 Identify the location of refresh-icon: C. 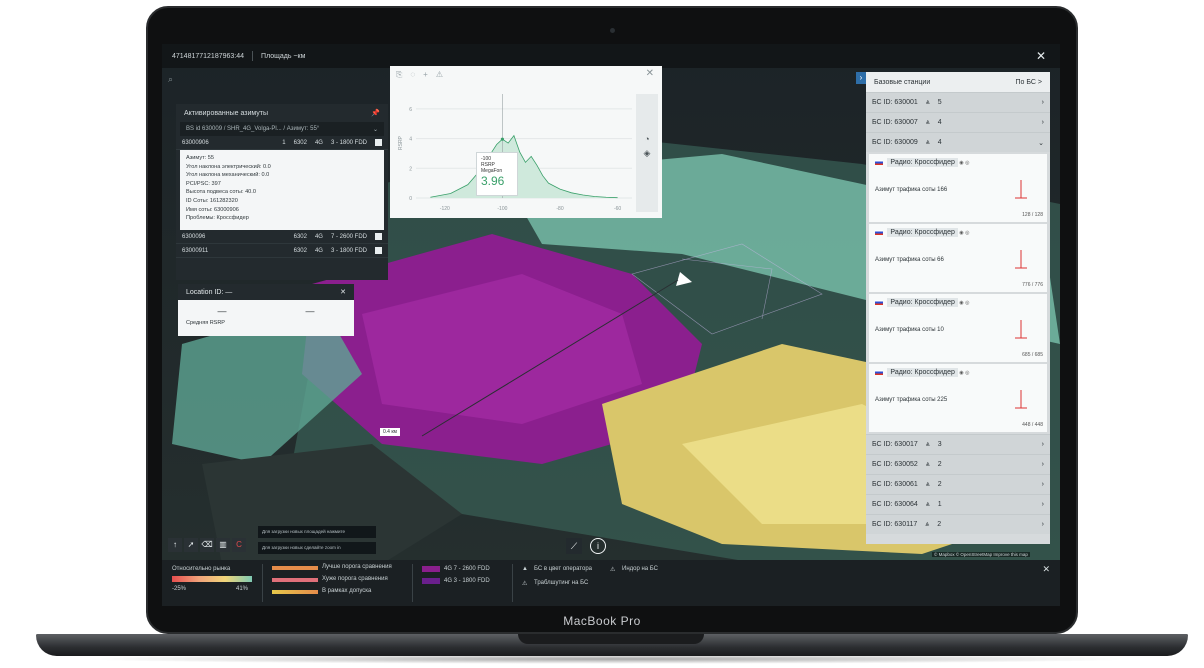
(239, 545).